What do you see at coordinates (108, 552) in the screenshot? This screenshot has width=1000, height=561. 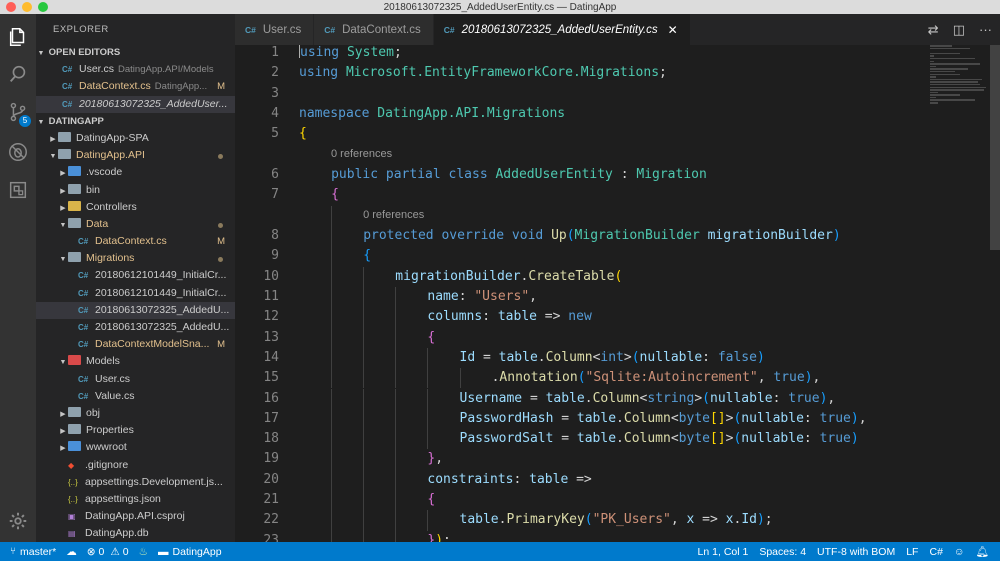 I see `problems-indicator: ⊗ 0 ⚠ 0` at bounding box center [108, 552].